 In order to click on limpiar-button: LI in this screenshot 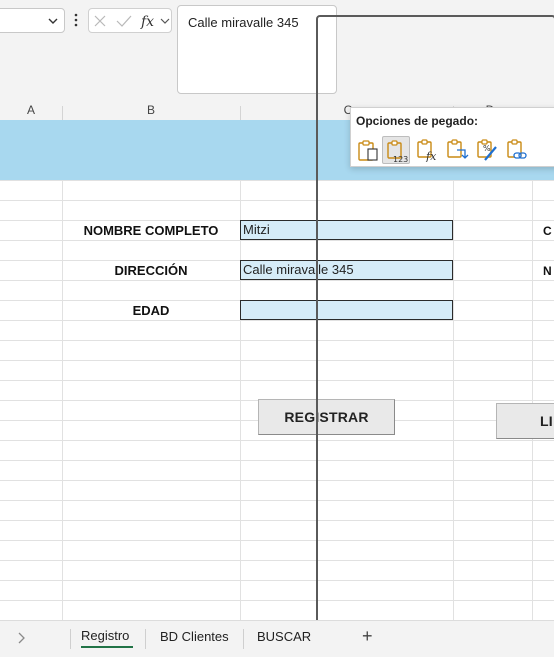, I will do `click(525, 421)`.